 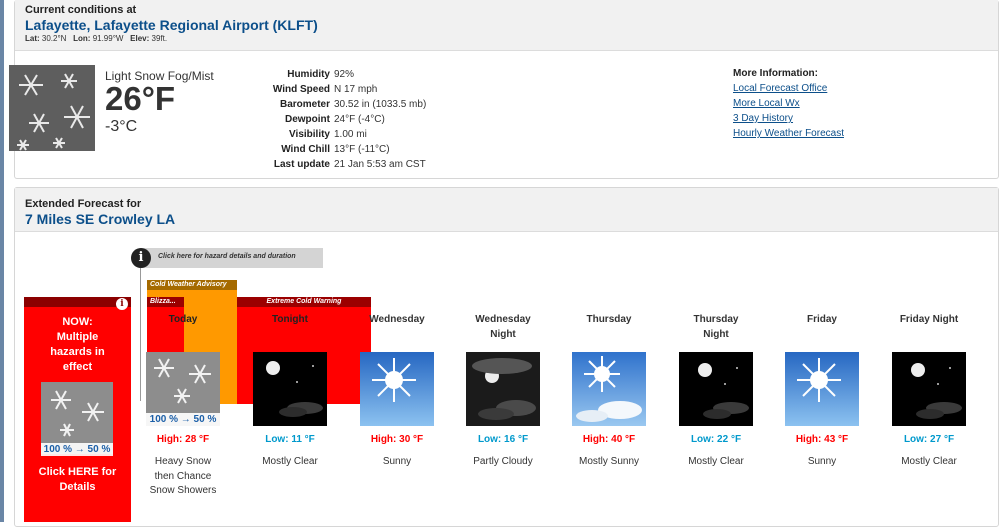 What do you see at coordinates (397, 439) in the screenshot?
I see `period-temp: High: 30 °F` at bounding box center [397, 439].